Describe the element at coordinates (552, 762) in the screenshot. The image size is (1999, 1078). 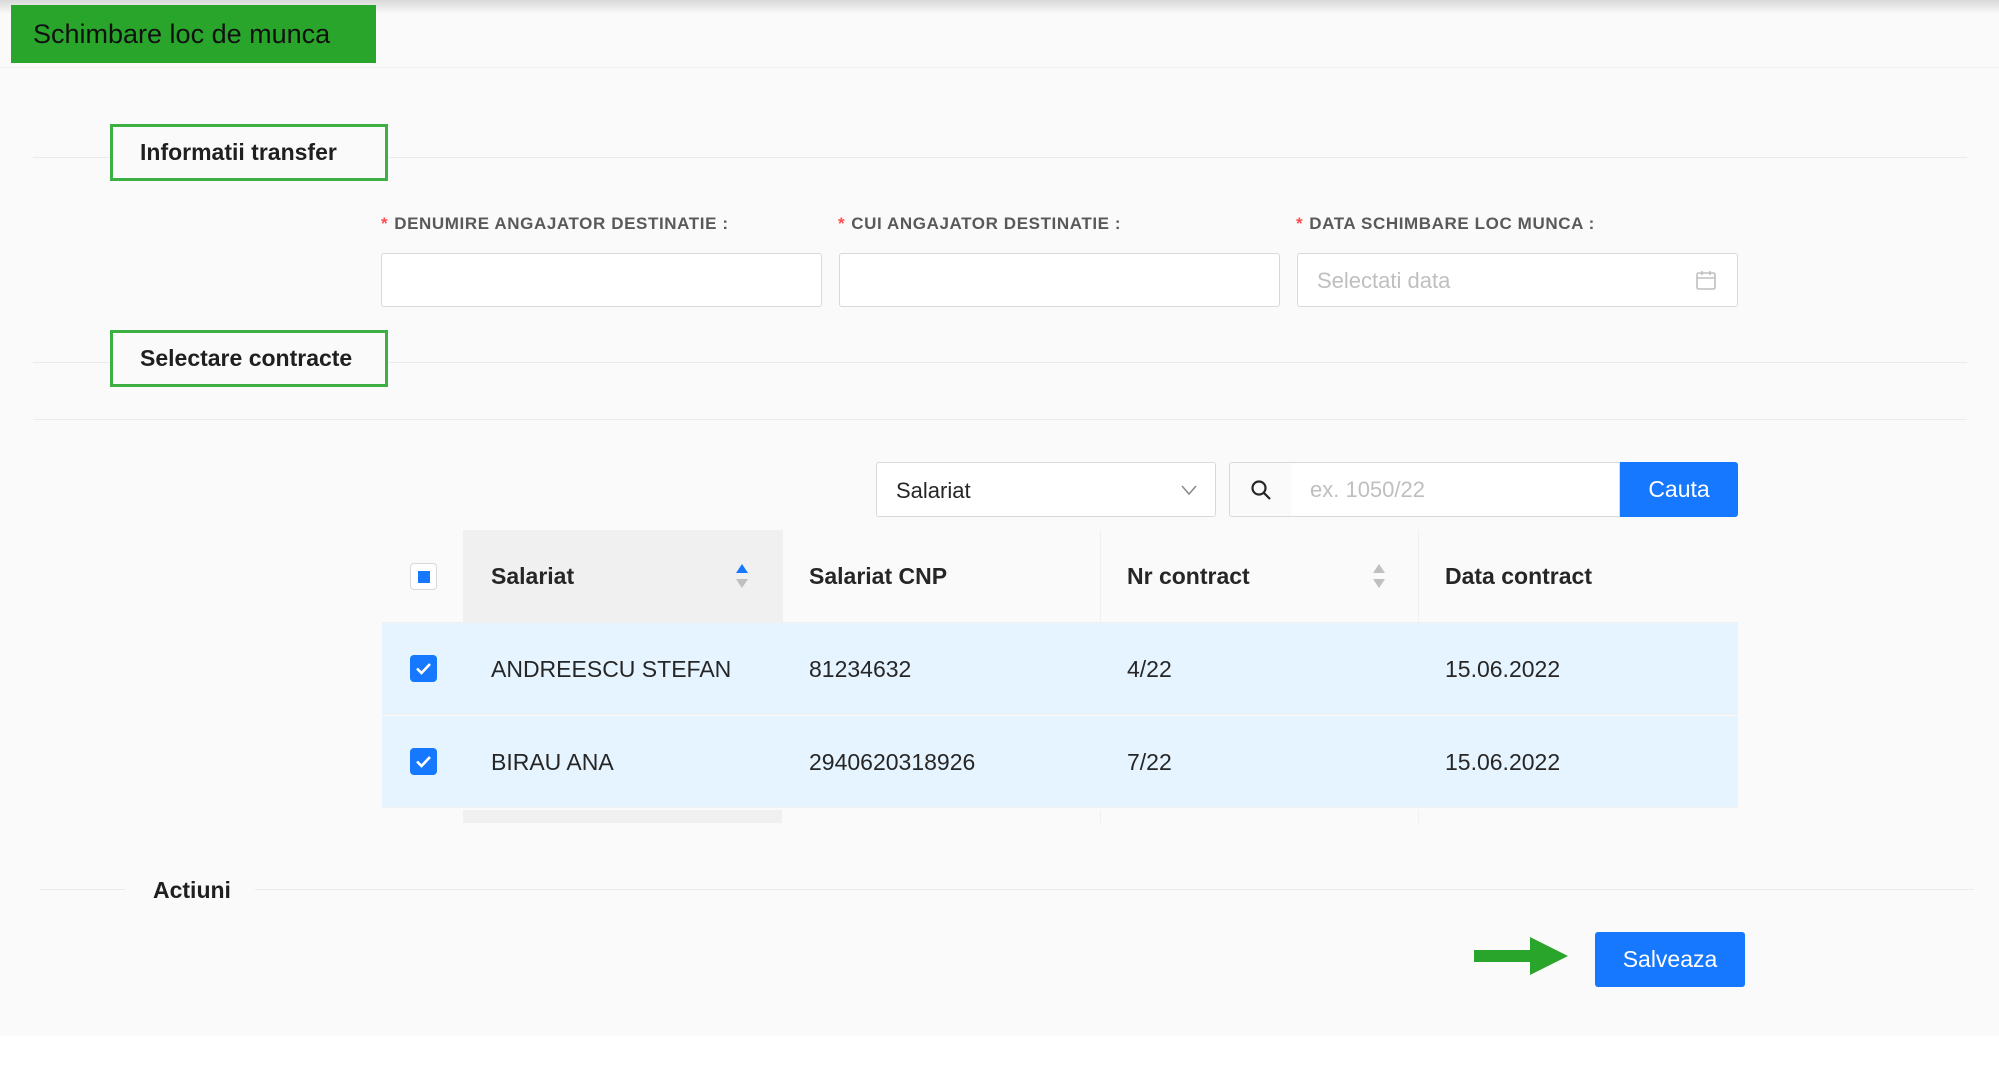
I see `cell-salariat: BIRAU ANA` at that location.